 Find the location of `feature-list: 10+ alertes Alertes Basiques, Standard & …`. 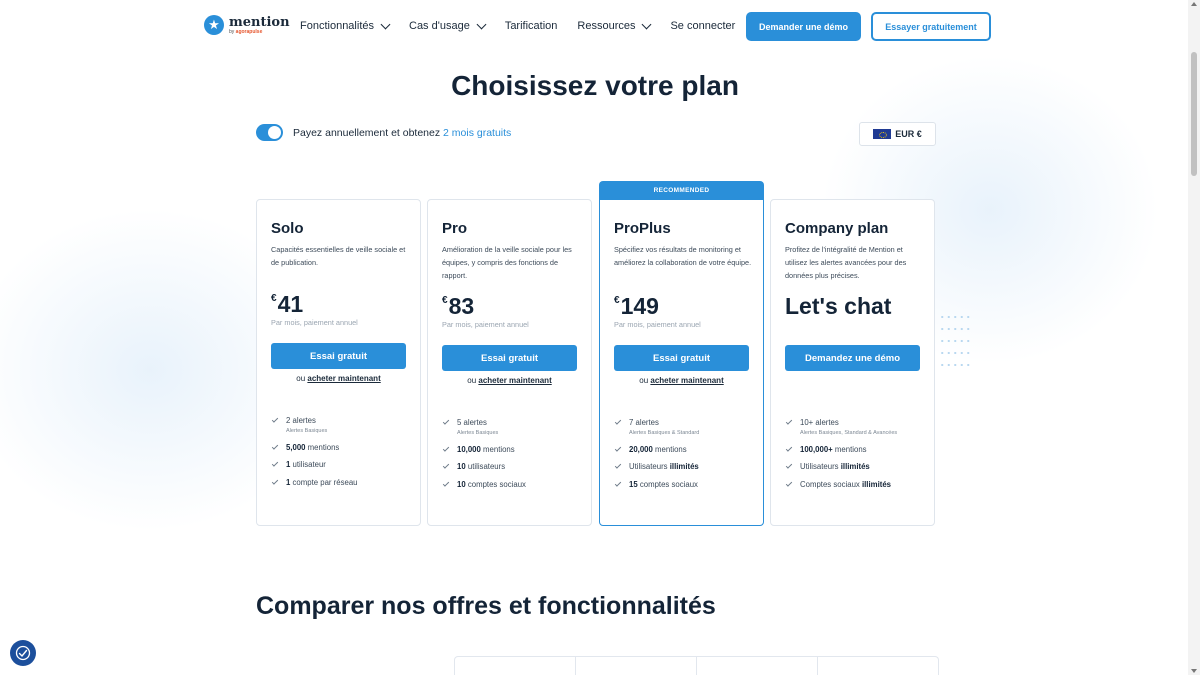

feature-list: 10+ alertes Alertes Basiques, Standard & … is located at coordinates (841, 457).